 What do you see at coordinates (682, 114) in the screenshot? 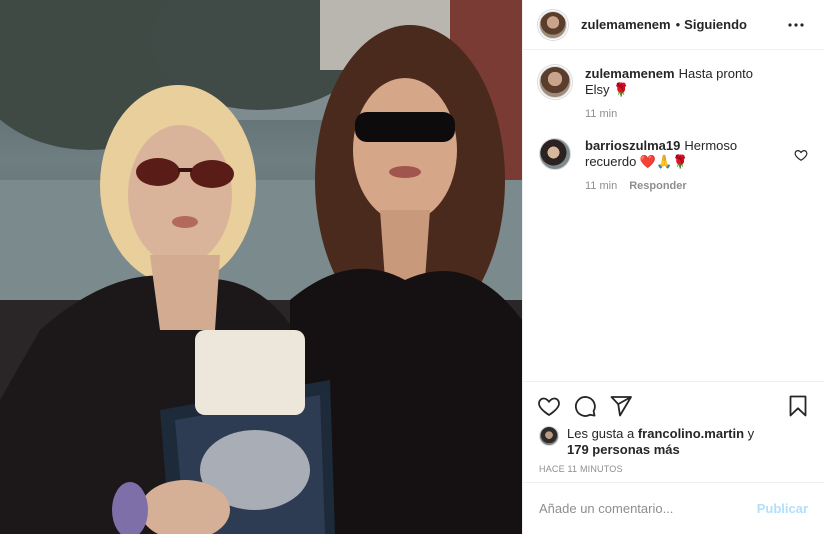
I see `comment-meta: 11 min` at bounding box center [682, 114].